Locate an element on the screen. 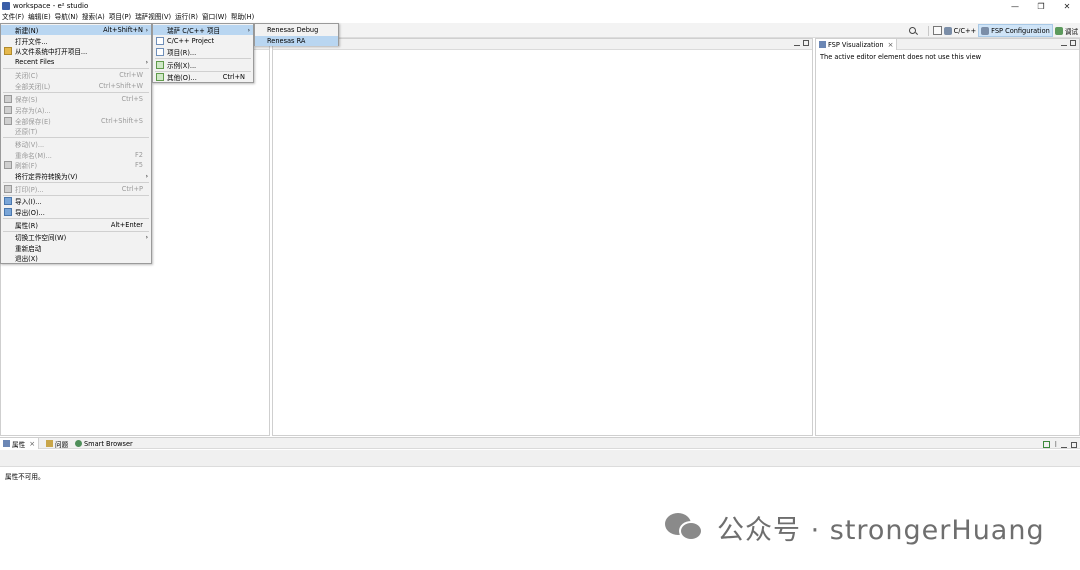  menu-item-renesas-debug: Renesas Debug is located at coordinates (296, 30).